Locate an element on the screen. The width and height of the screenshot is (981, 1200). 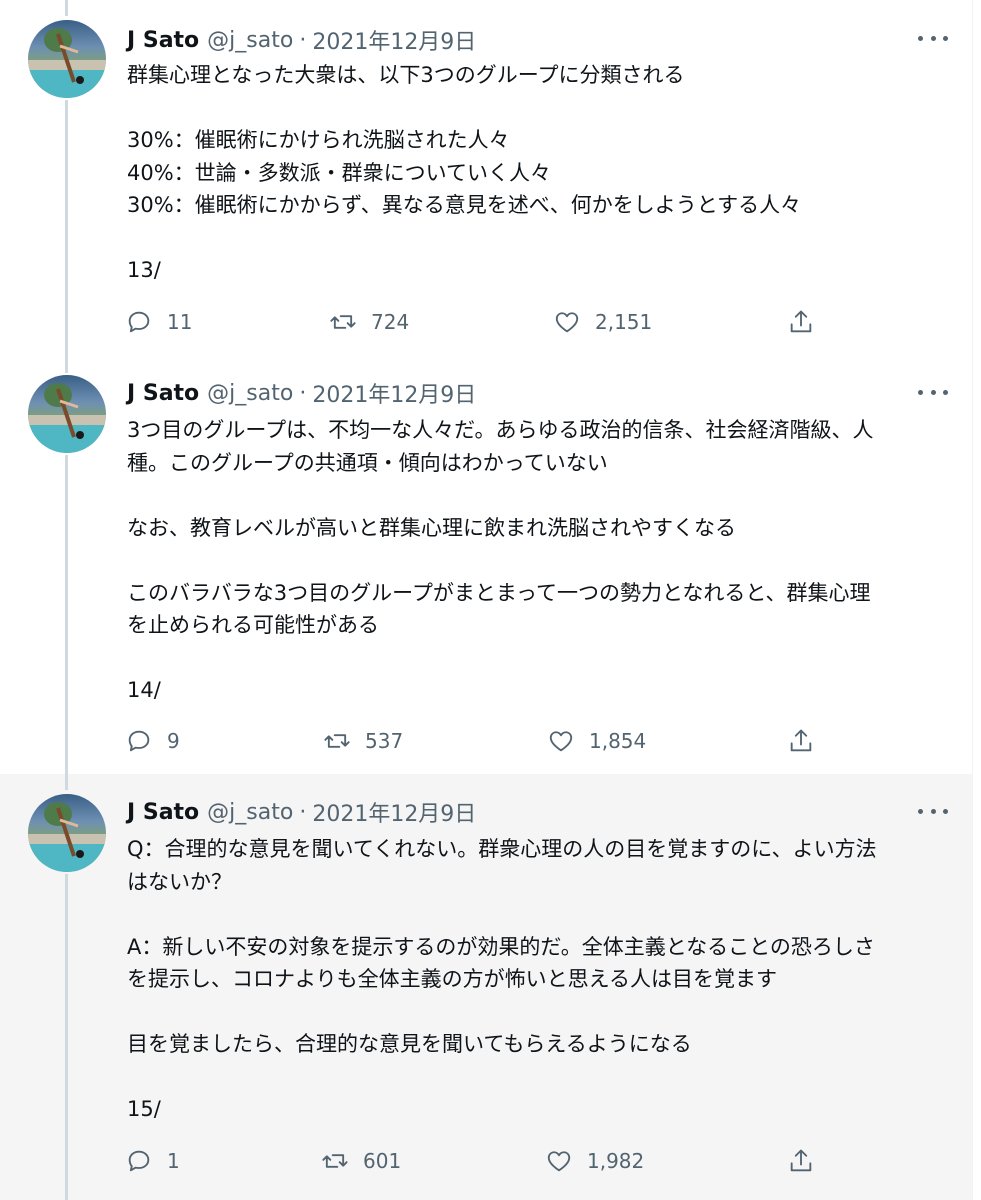
retweet-count: 724 is located at coordinates (390, 322).